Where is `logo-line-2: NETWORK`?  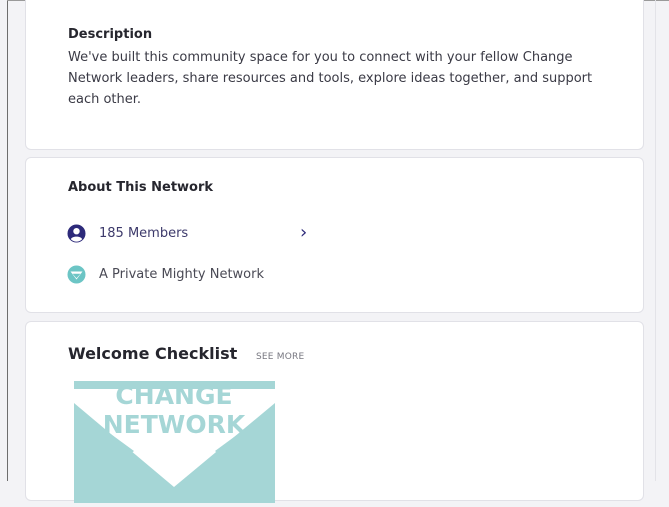
logo-line-2: NETWORK is located at coordinates (175, 424).